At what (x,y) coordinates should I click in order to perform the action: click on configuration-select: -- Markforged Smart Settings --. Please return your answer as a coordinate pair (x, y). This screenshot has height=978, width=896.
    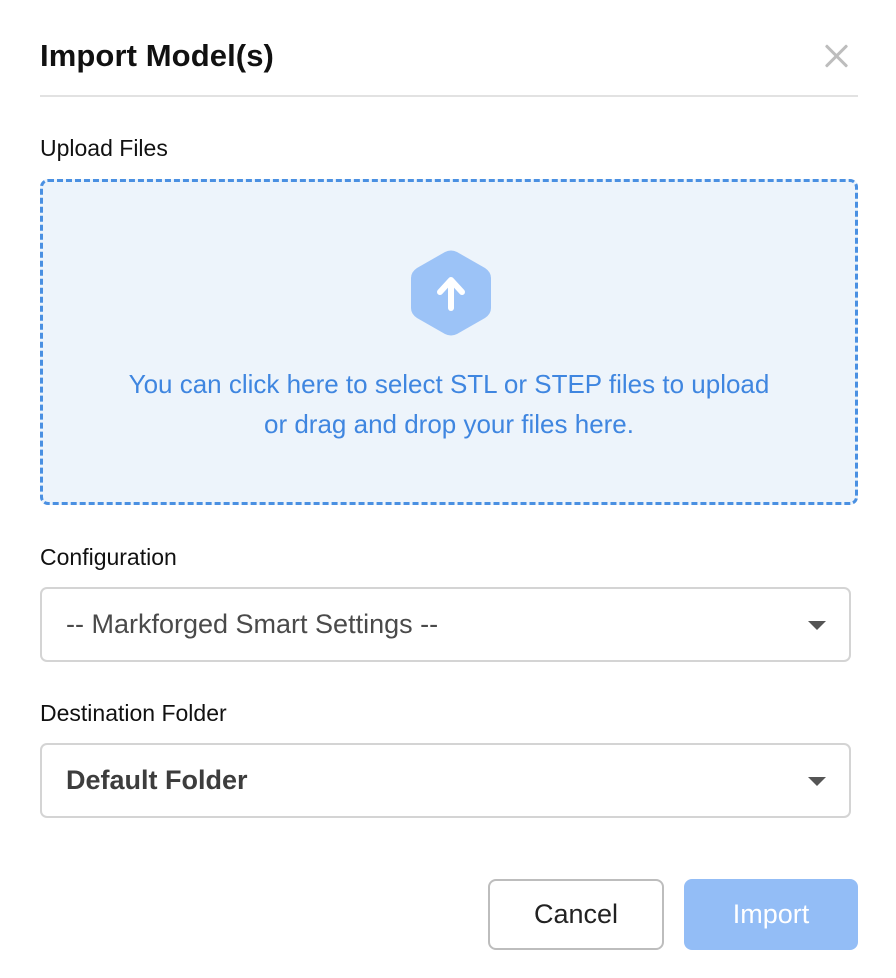
    Looking at the image, I should click on (445, 624).